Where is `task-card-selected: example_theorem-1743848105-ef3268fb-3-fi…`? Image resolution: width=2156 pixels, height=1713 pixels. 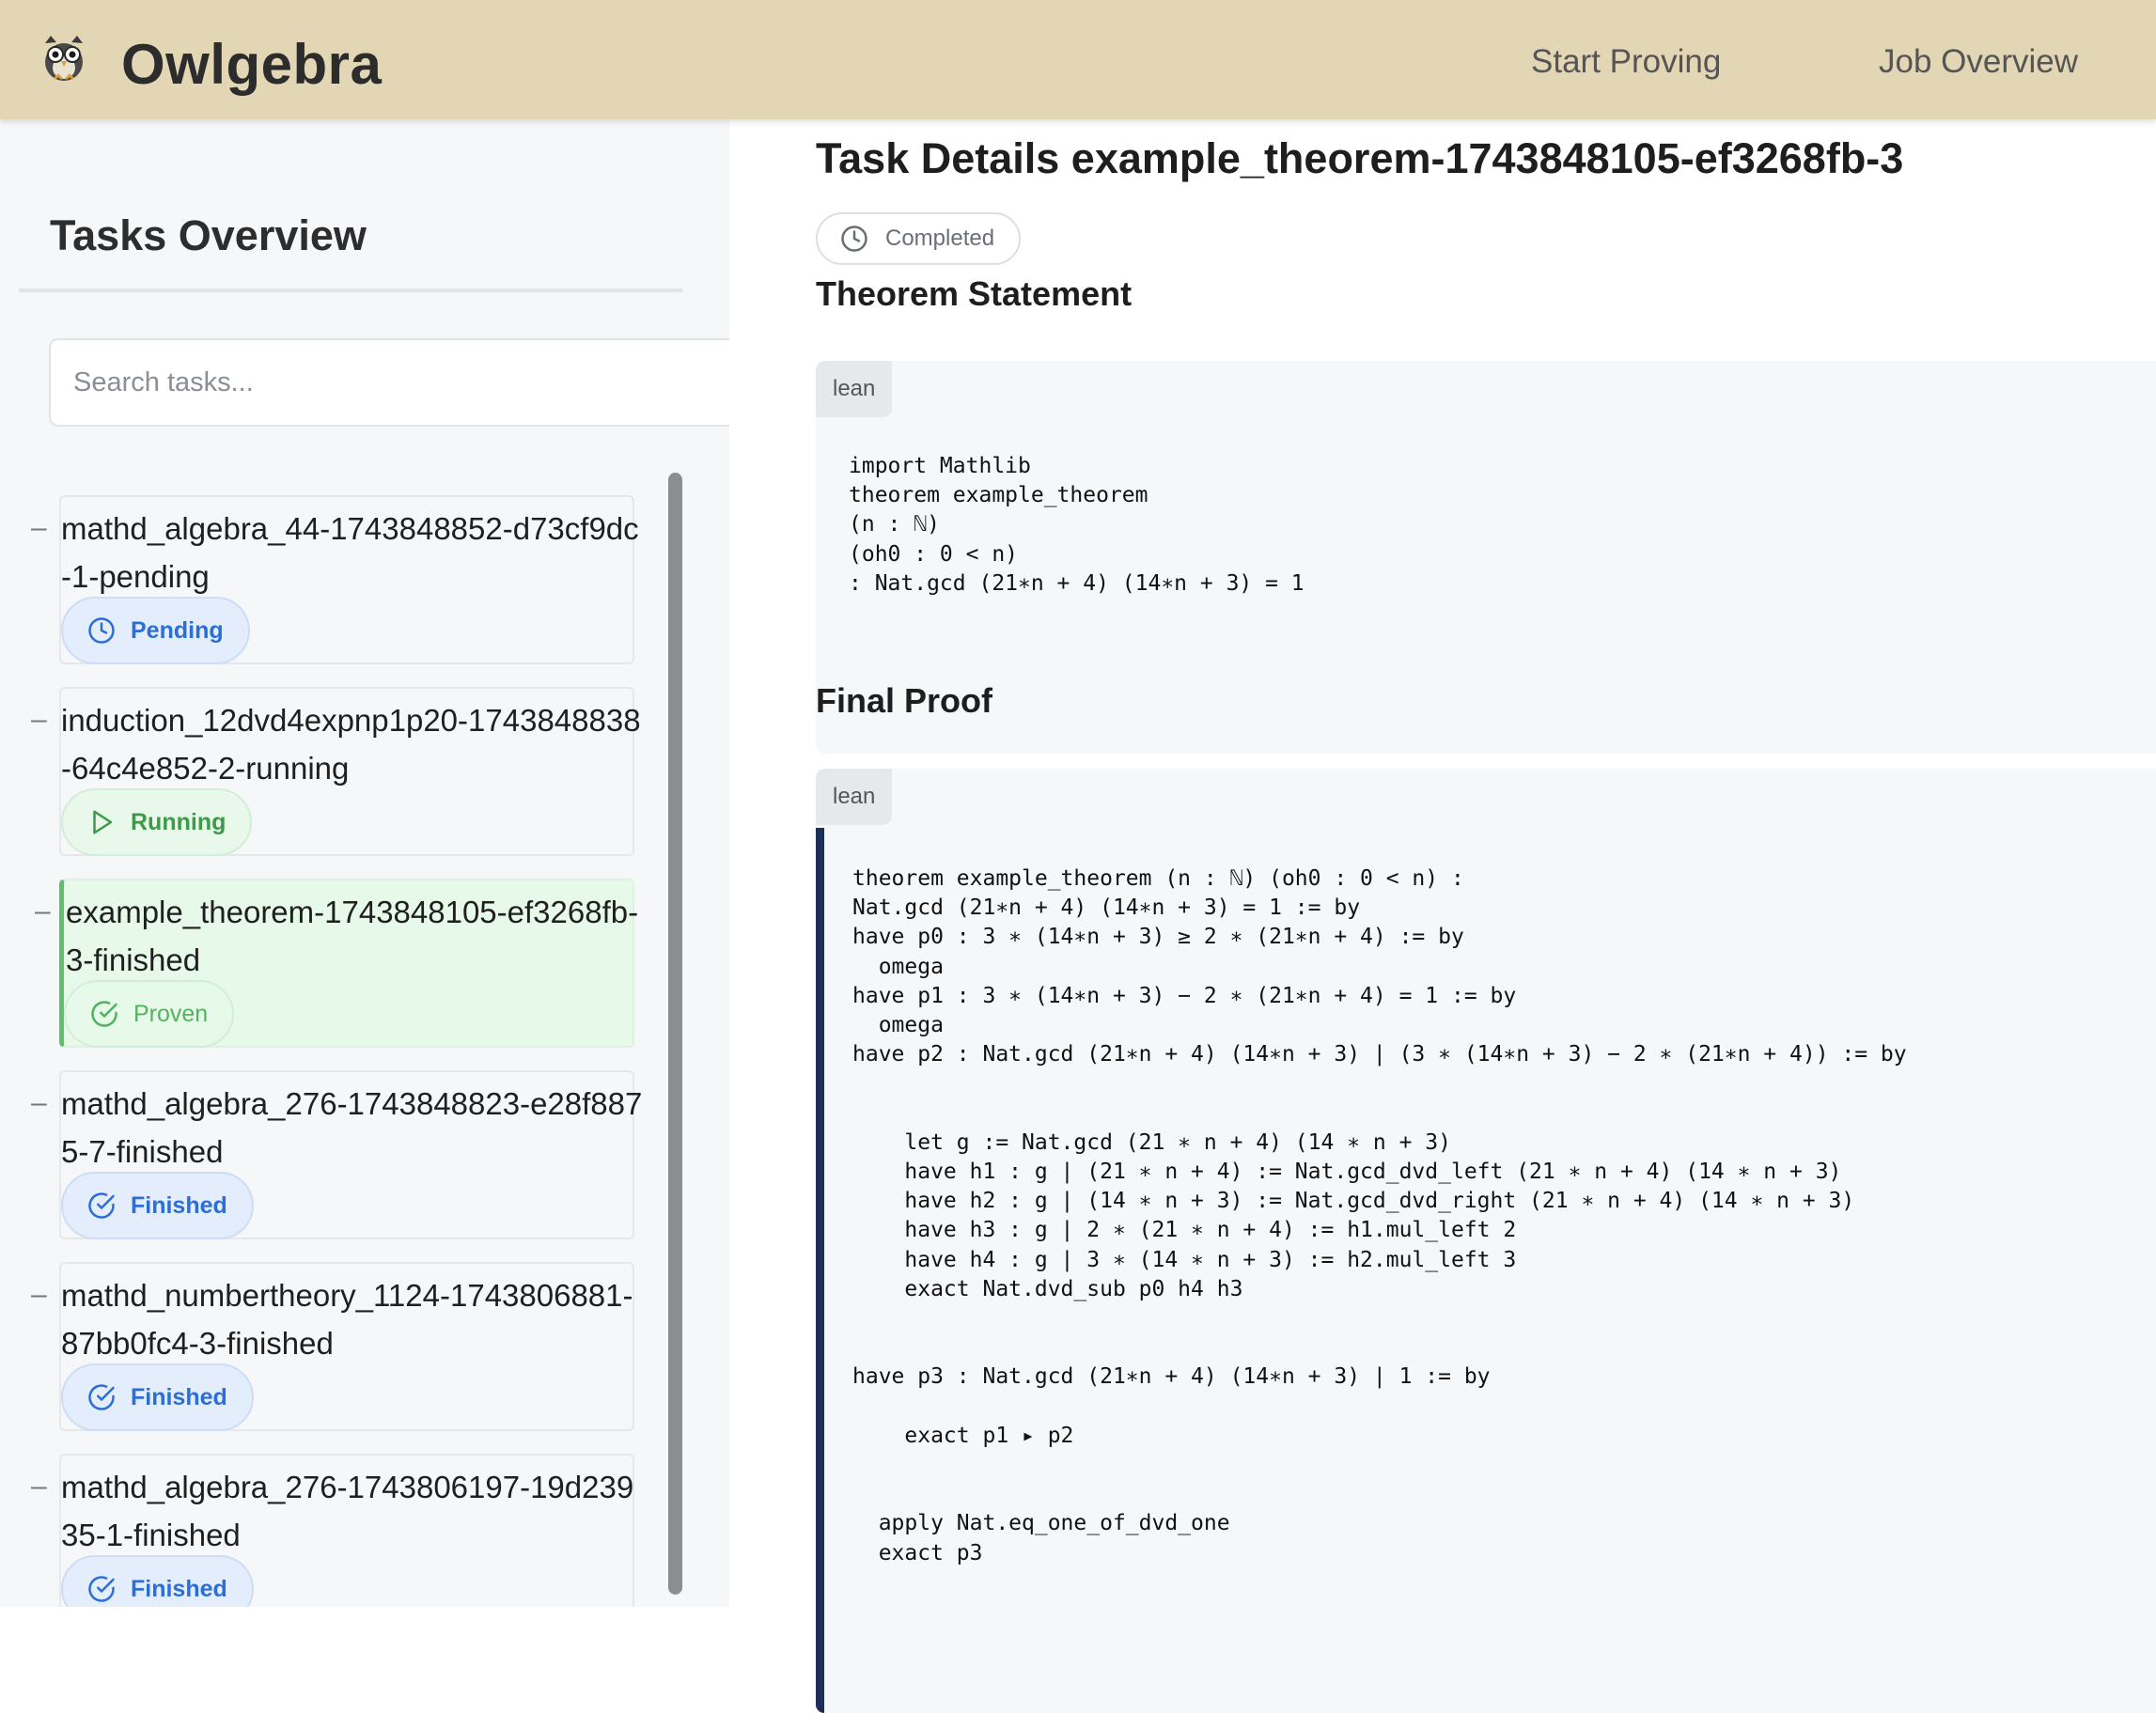
task-card-selected: example_theorem-1743848105-ef3268fb-3-fi… is located at coordinates (349, 963).